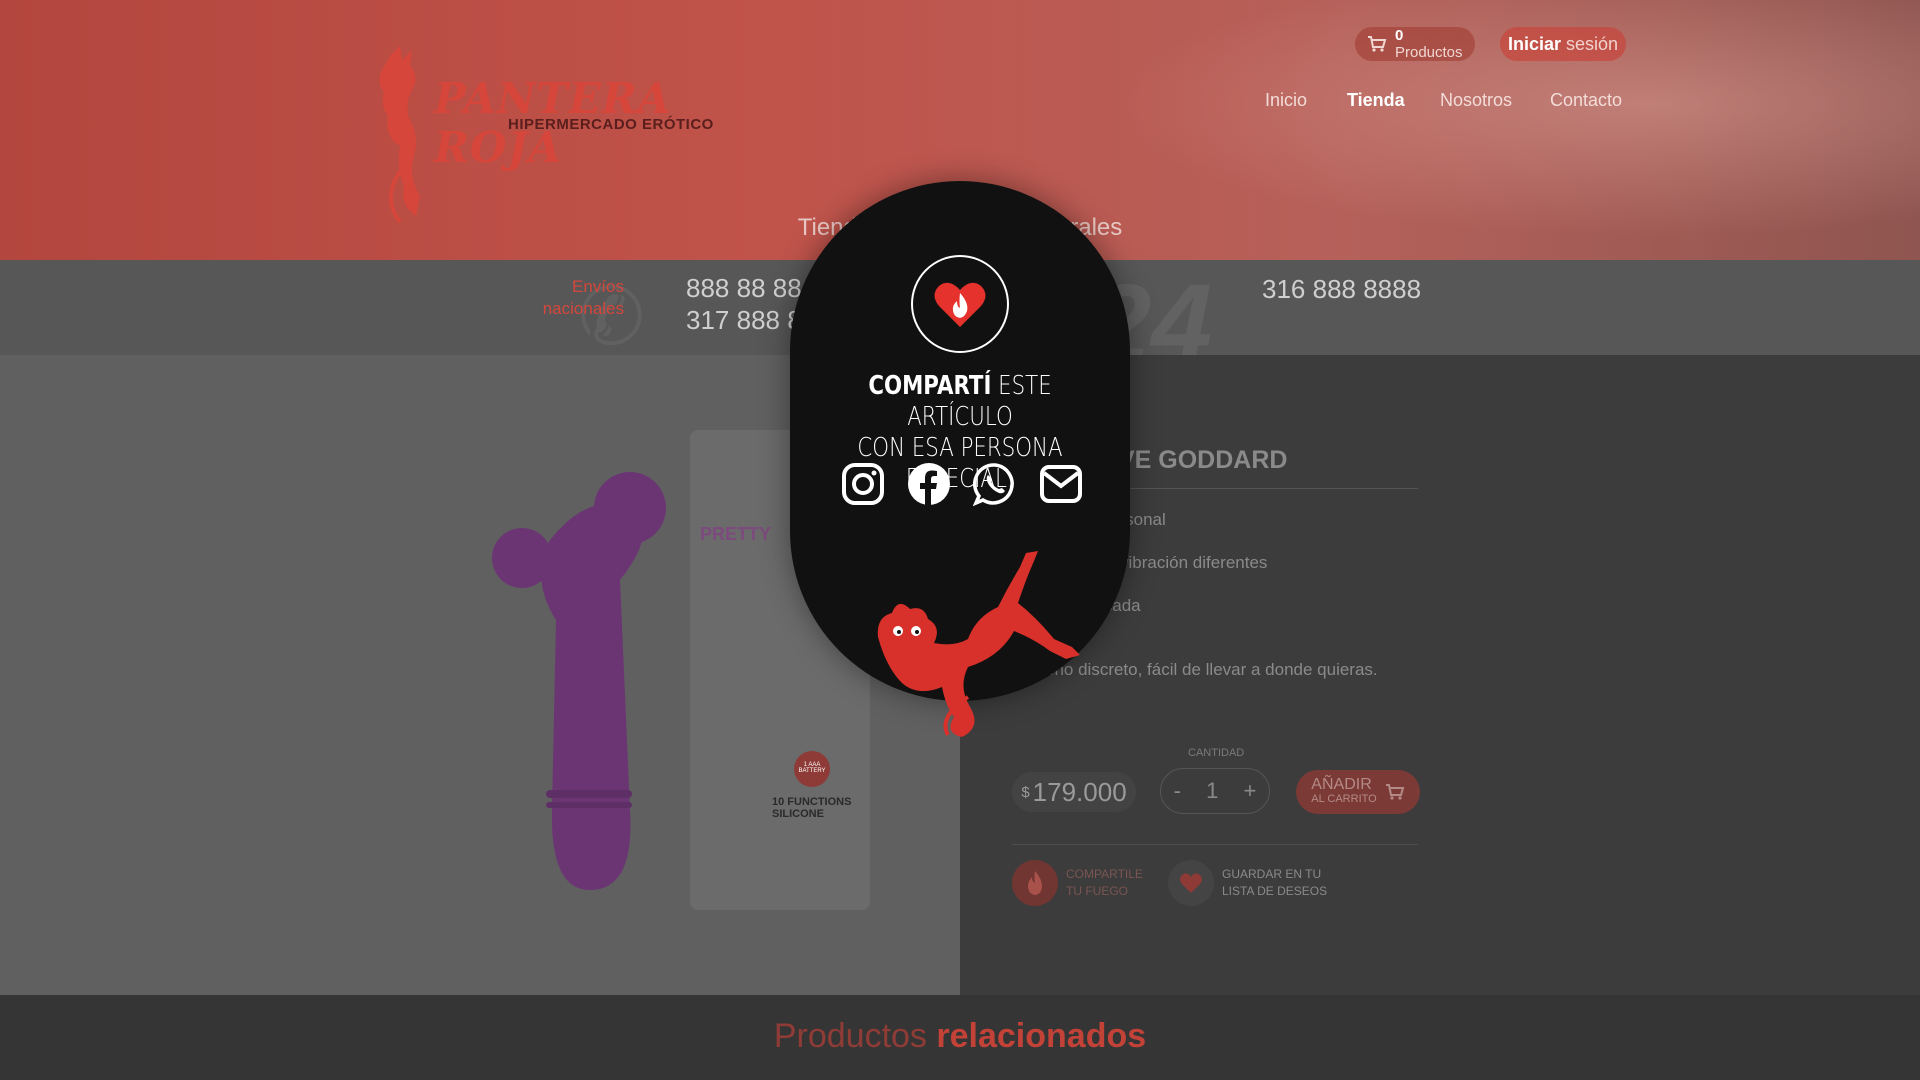 This screenshot has height=1080, width=1920. I want to click on cart-label: Productos, so click(1428, 52).